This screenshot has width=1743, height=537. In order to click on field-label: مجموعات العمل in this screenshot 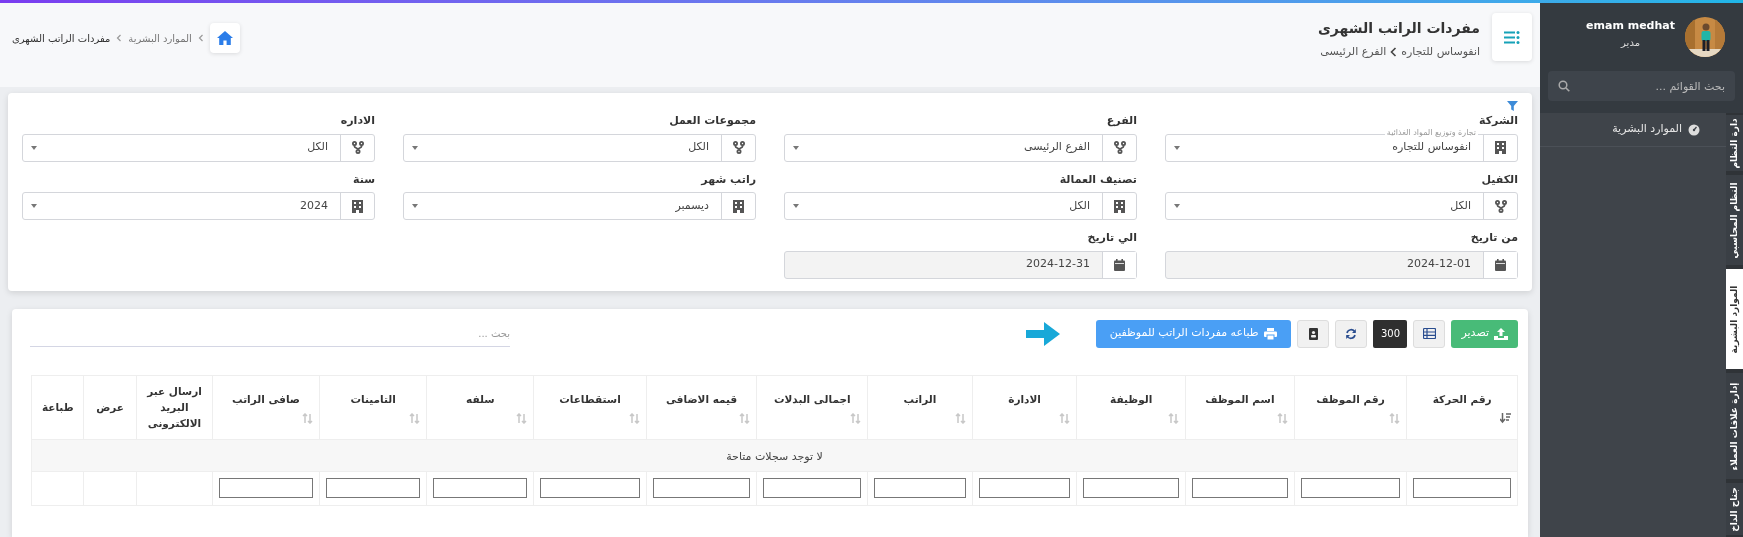, I will do `click(712, 121)`.